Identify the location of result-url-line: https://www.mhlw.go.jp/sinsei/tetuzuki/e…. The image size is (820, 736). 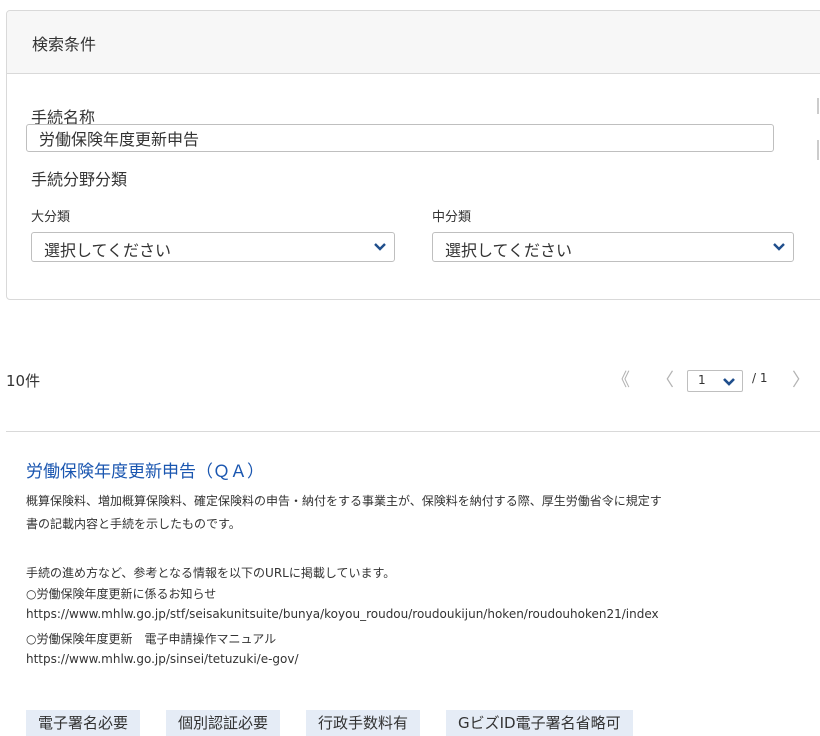
(162, 659).